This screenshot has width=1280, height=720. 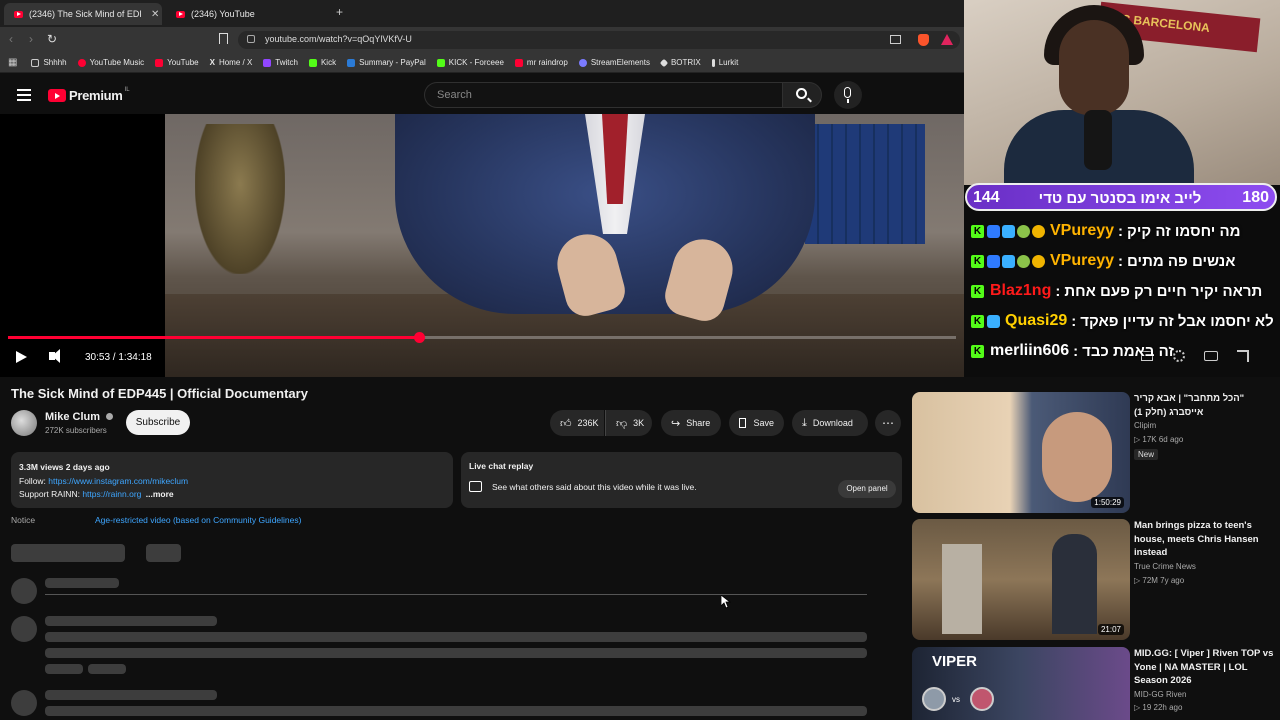 I want to click on recommendation-thumbnail: 1:50:29, so click(x=1021, y=452).